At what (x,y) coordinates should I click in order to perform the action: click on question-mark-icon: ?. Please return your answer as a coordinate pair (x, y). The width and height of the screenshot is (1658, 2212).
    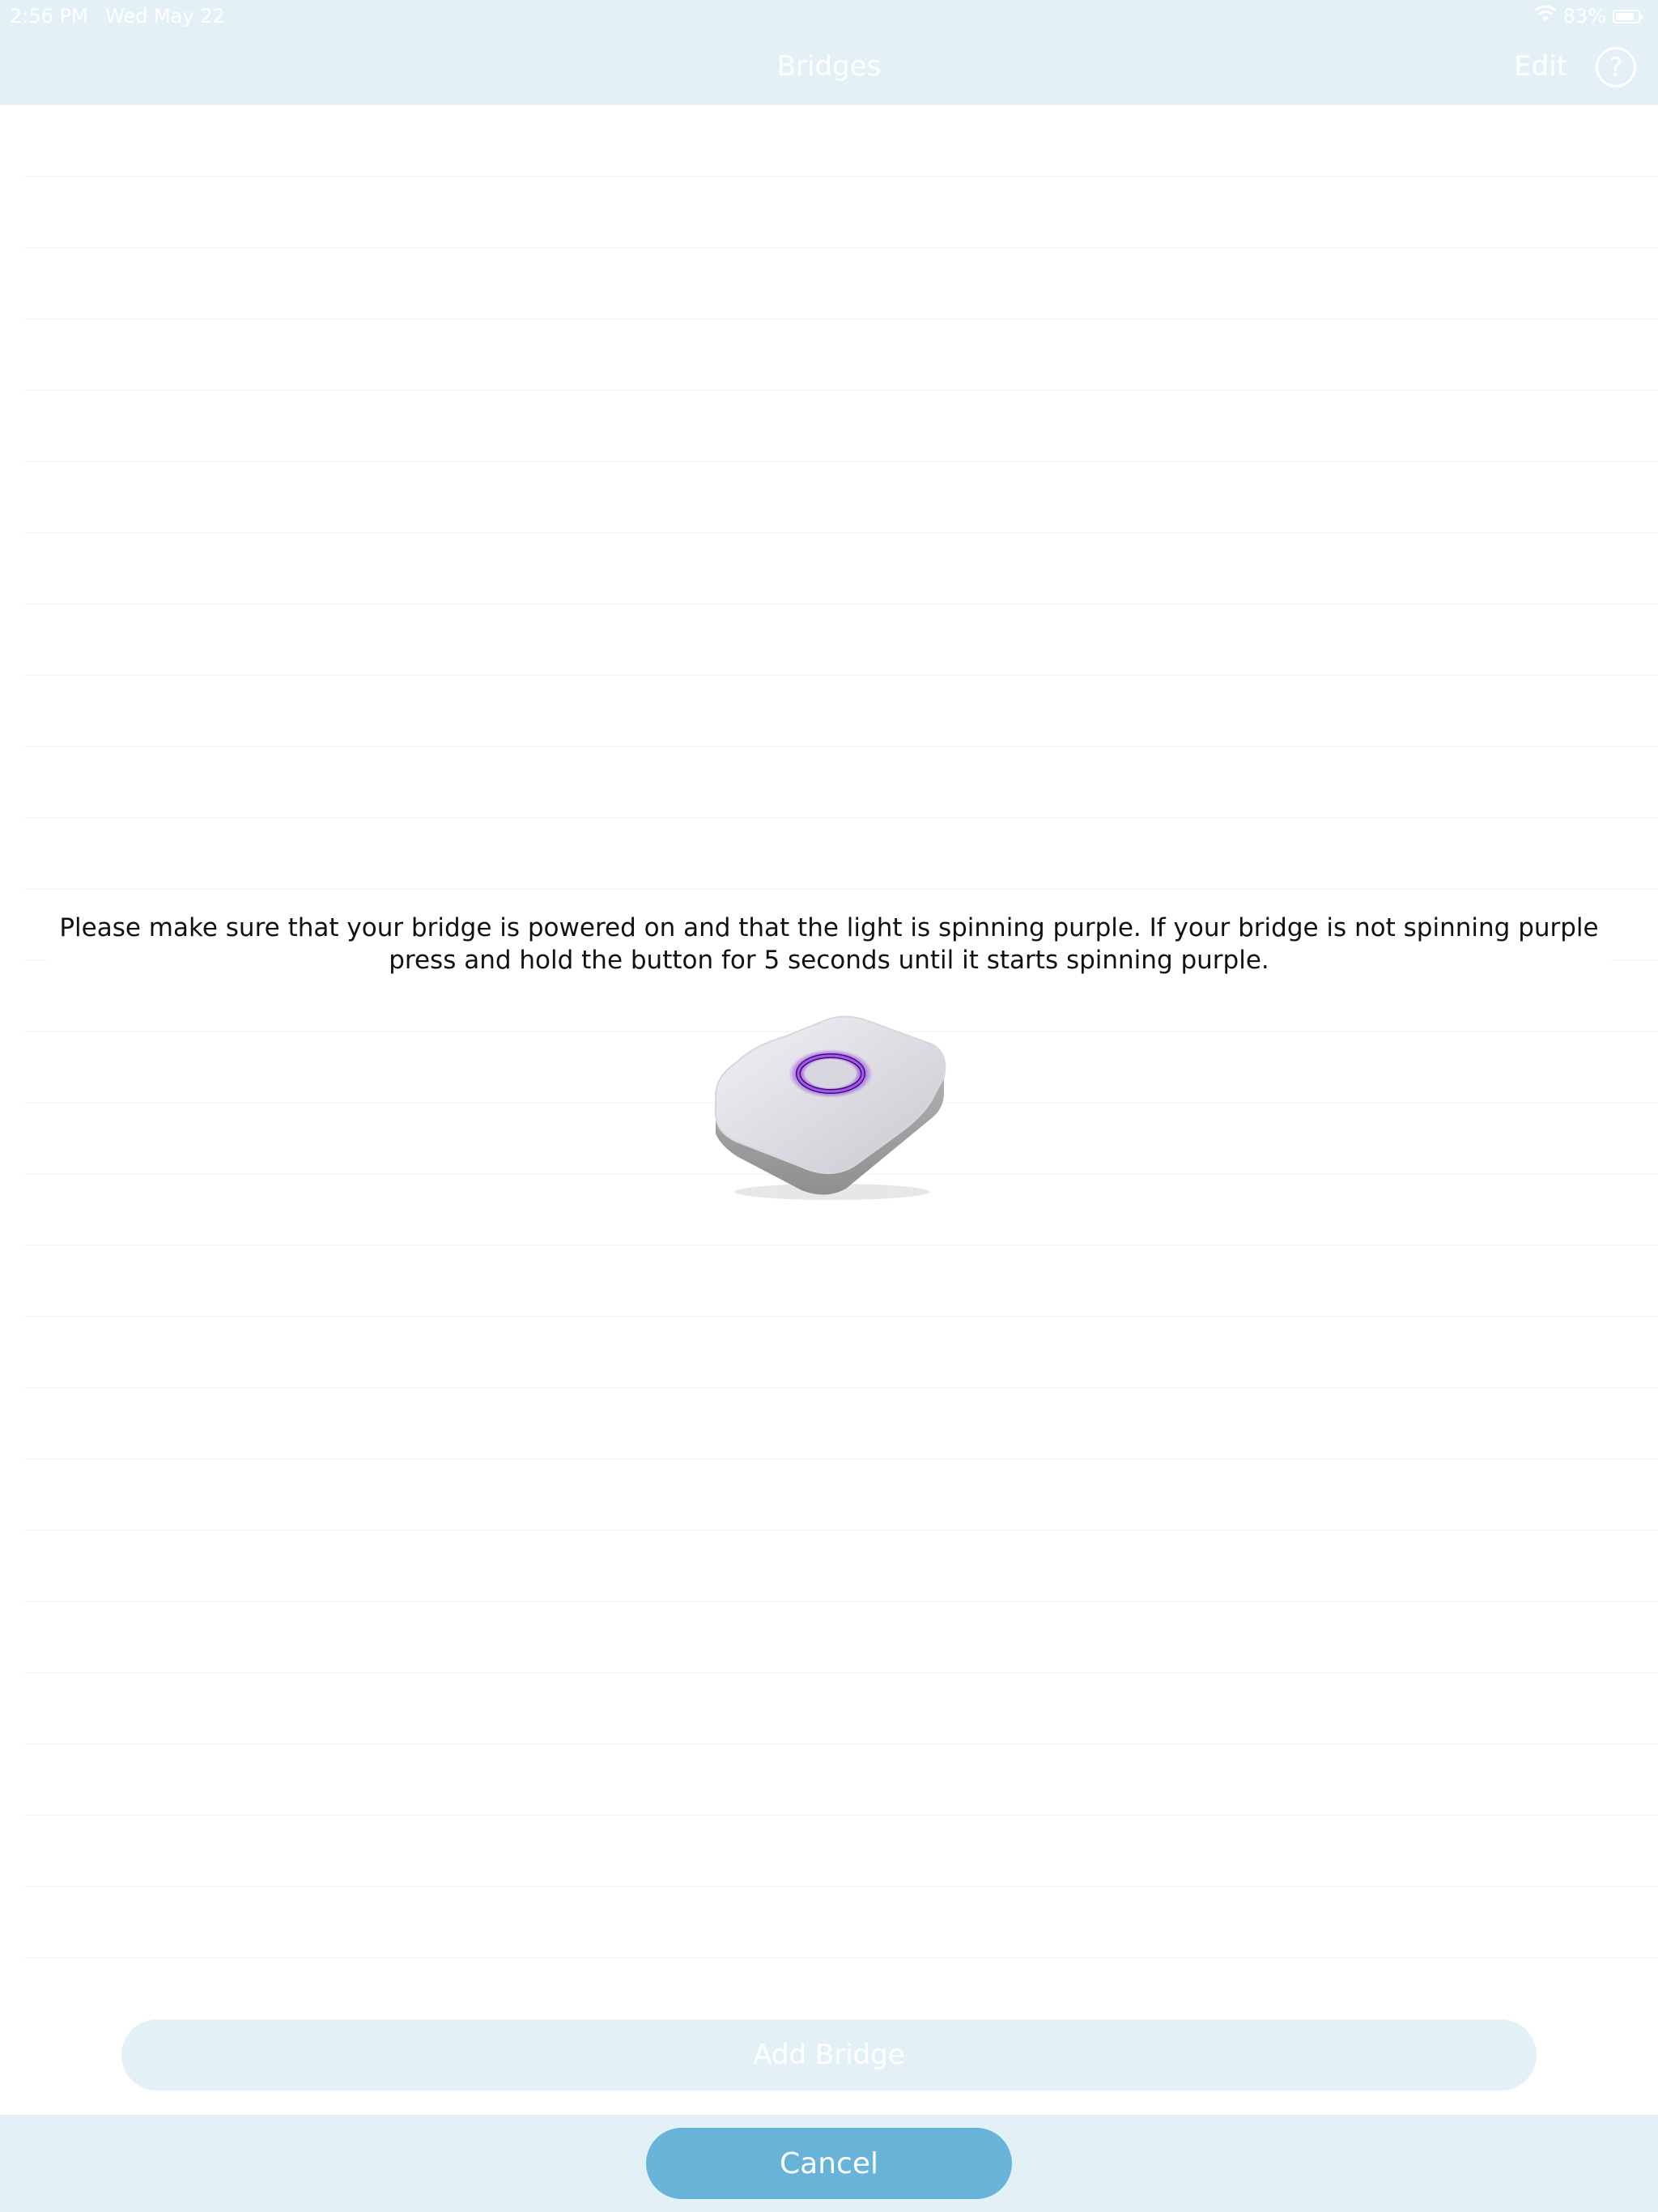
    Looking at the image, I should click on (1616, 67).